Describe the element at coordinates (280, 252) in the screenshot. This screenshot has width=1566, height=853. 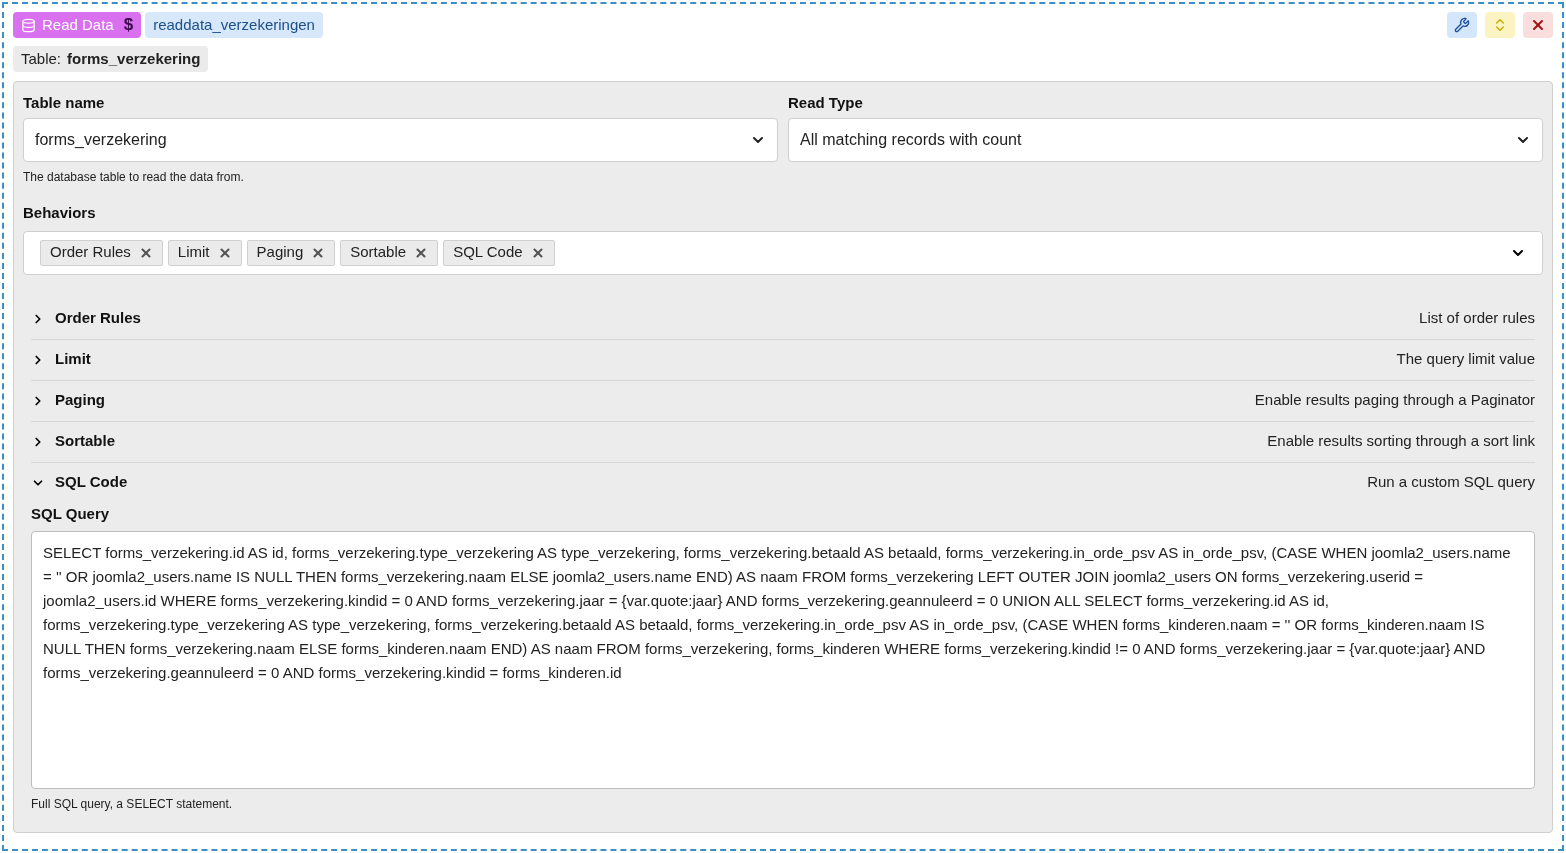
I see `tag-label: Paging` at that location.